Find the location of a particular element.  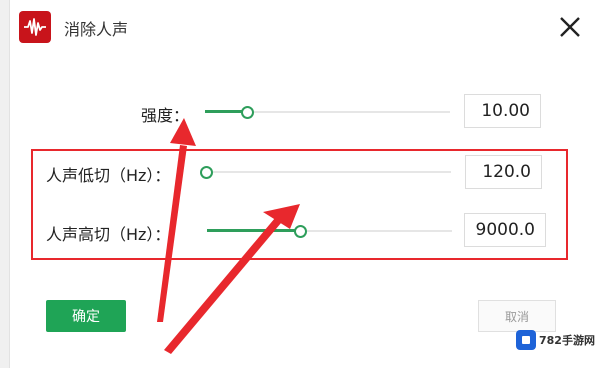

low-cut-slider is located at coordinates (325, 172).